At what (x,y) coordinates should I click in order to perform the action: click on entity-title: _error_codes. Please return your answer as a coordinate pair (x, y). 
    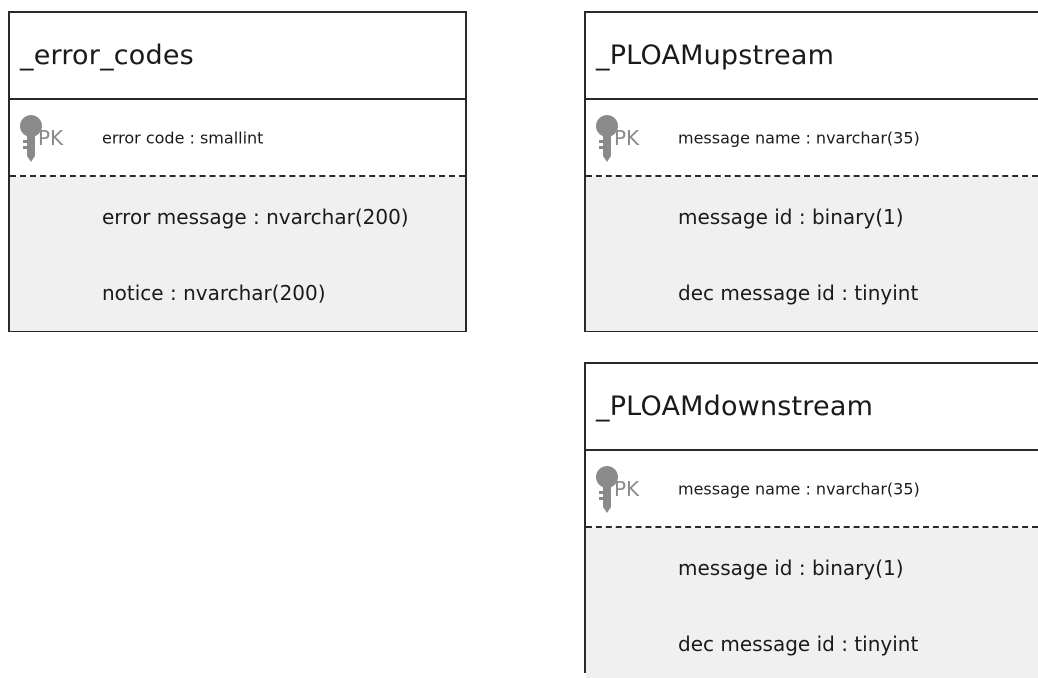
    Looking at the image, I should click on (237, 56).